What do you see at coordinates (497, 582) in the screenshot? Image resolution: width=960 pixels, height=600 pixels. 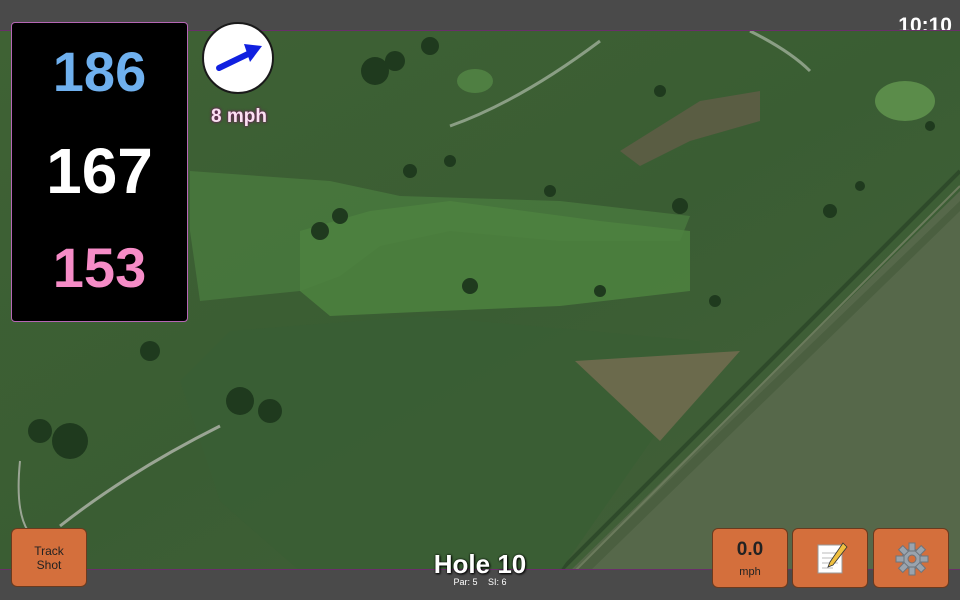 I see `hole-stroke-index: SI: 6` at bounding box center [497, 582].